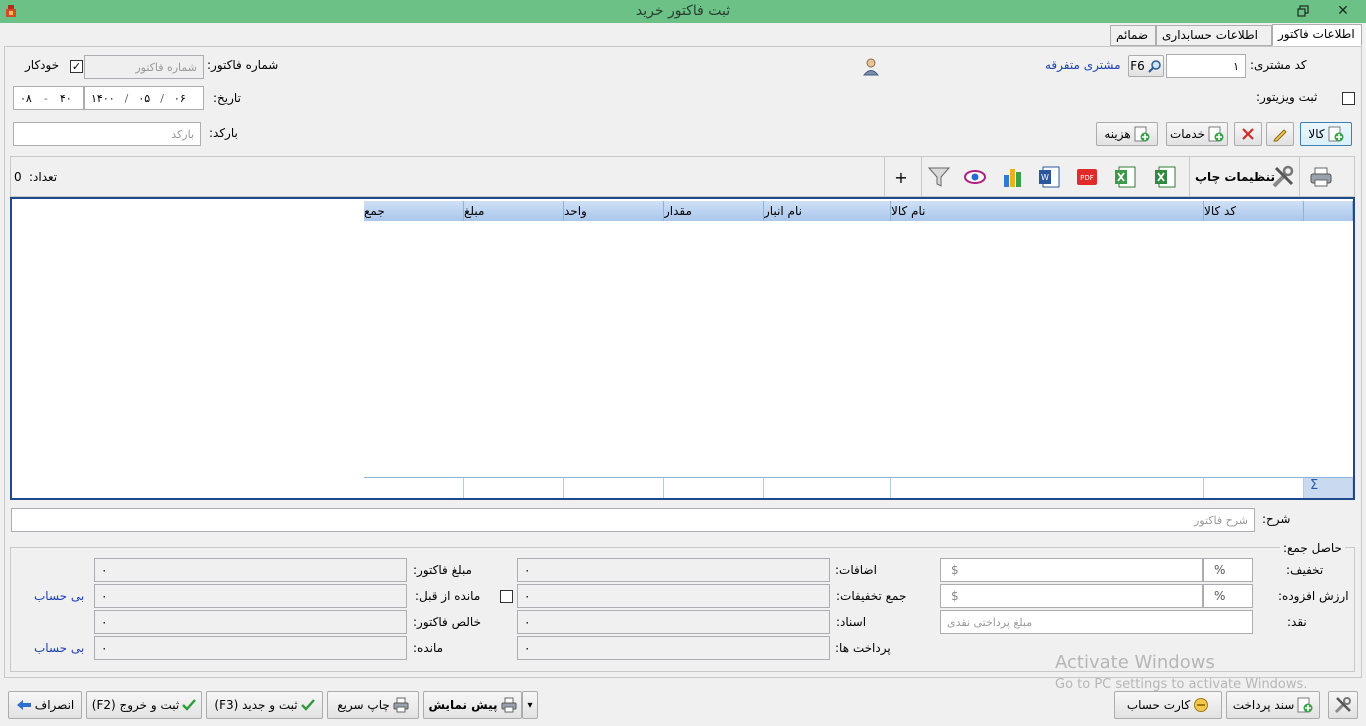  Describe the element at coordinates (990, 622) in the screenshot. I see `cash-placeholder: مبلغ پرداختی نقدی` at that location.